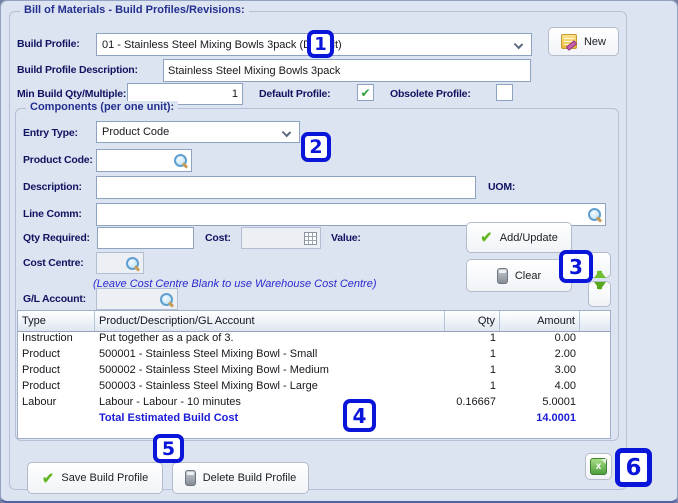 The height and width of the screenshot is (503, 678). I want to click on save-build-profile-button: ✔ Save Build Profile, so click(95, 478).